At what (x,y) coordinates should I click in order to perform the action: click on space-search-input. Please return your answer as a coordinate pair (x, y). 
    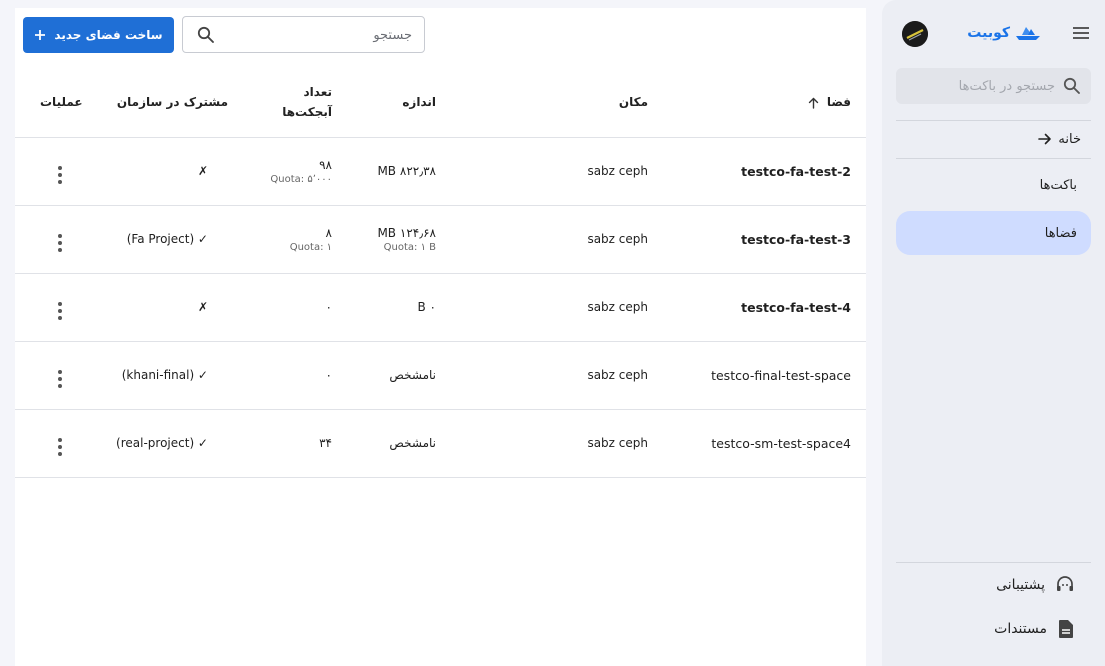
    Looking at the image, I should click on (322, 35).